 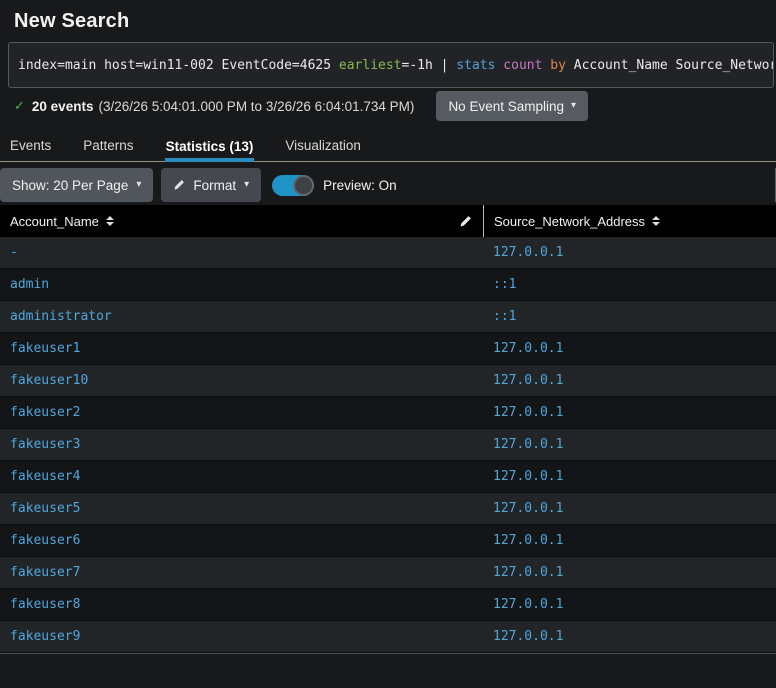 I want to click on table-cell: fakeuser9, so click(x=241, y=636).